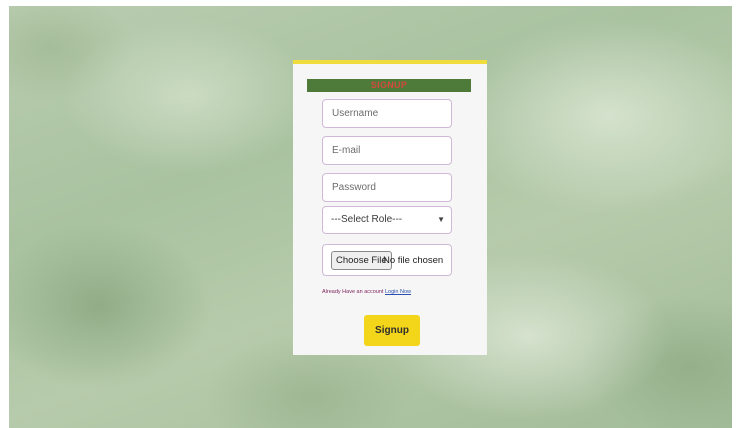 This screenshot has width=740, height=428. I want to click on username-input, so click(387, 113).